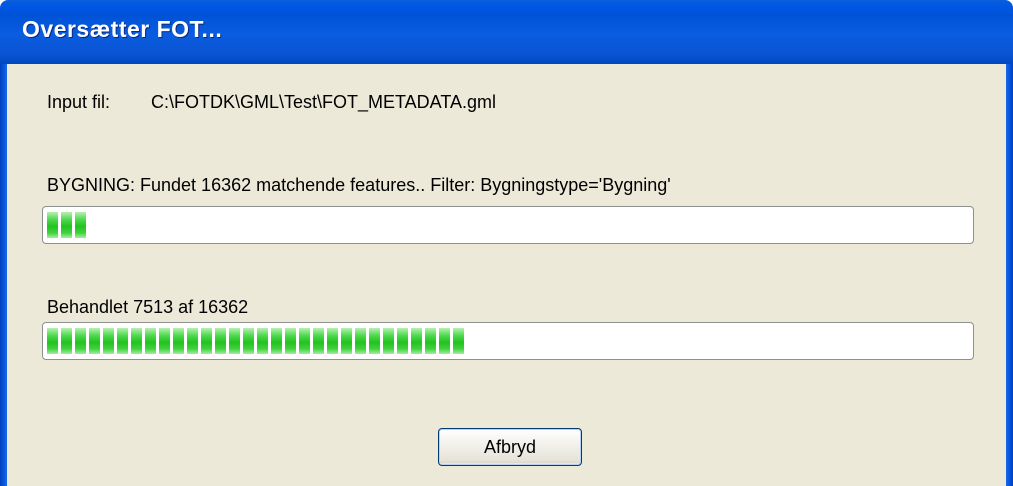  I want to click on input-file-path: C:\FOTDK\GML\Test\FOT_METADATA.gml, so click(324, 102).